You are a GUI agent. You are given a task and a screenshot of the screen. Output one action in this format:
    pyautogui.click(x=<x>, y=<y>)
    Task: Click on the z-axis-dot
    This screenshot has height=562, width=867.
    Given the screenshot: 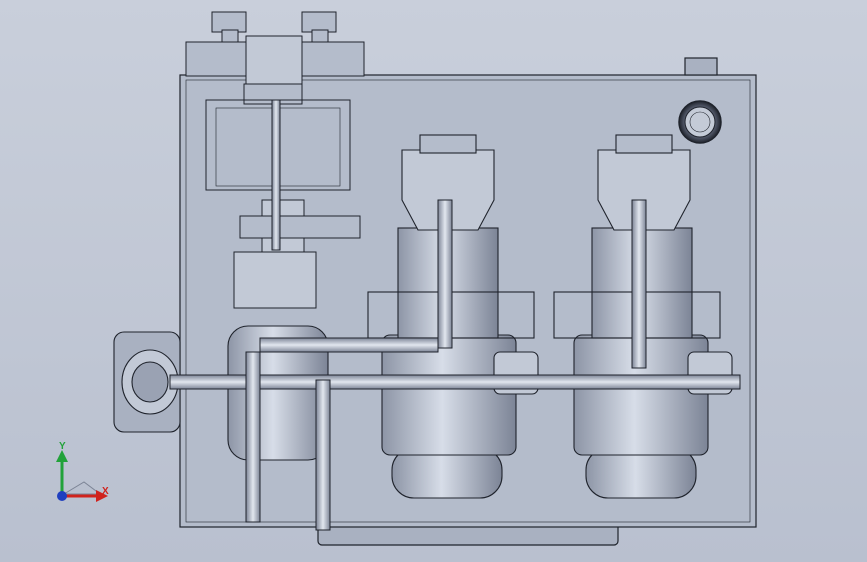 What is the action you would take?
    pyautogui.click(x=62, y=496)
    